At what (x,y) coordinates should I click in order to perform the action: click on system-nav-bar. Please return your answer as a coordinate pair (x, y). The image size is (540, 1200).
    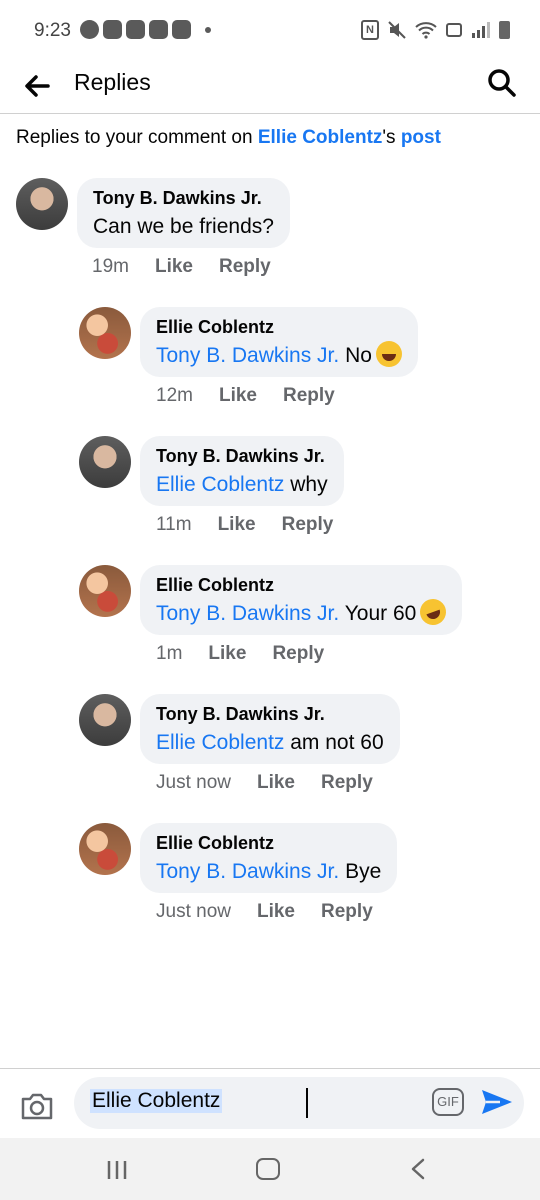
    Looking at the image, I should click on (270, 1169).